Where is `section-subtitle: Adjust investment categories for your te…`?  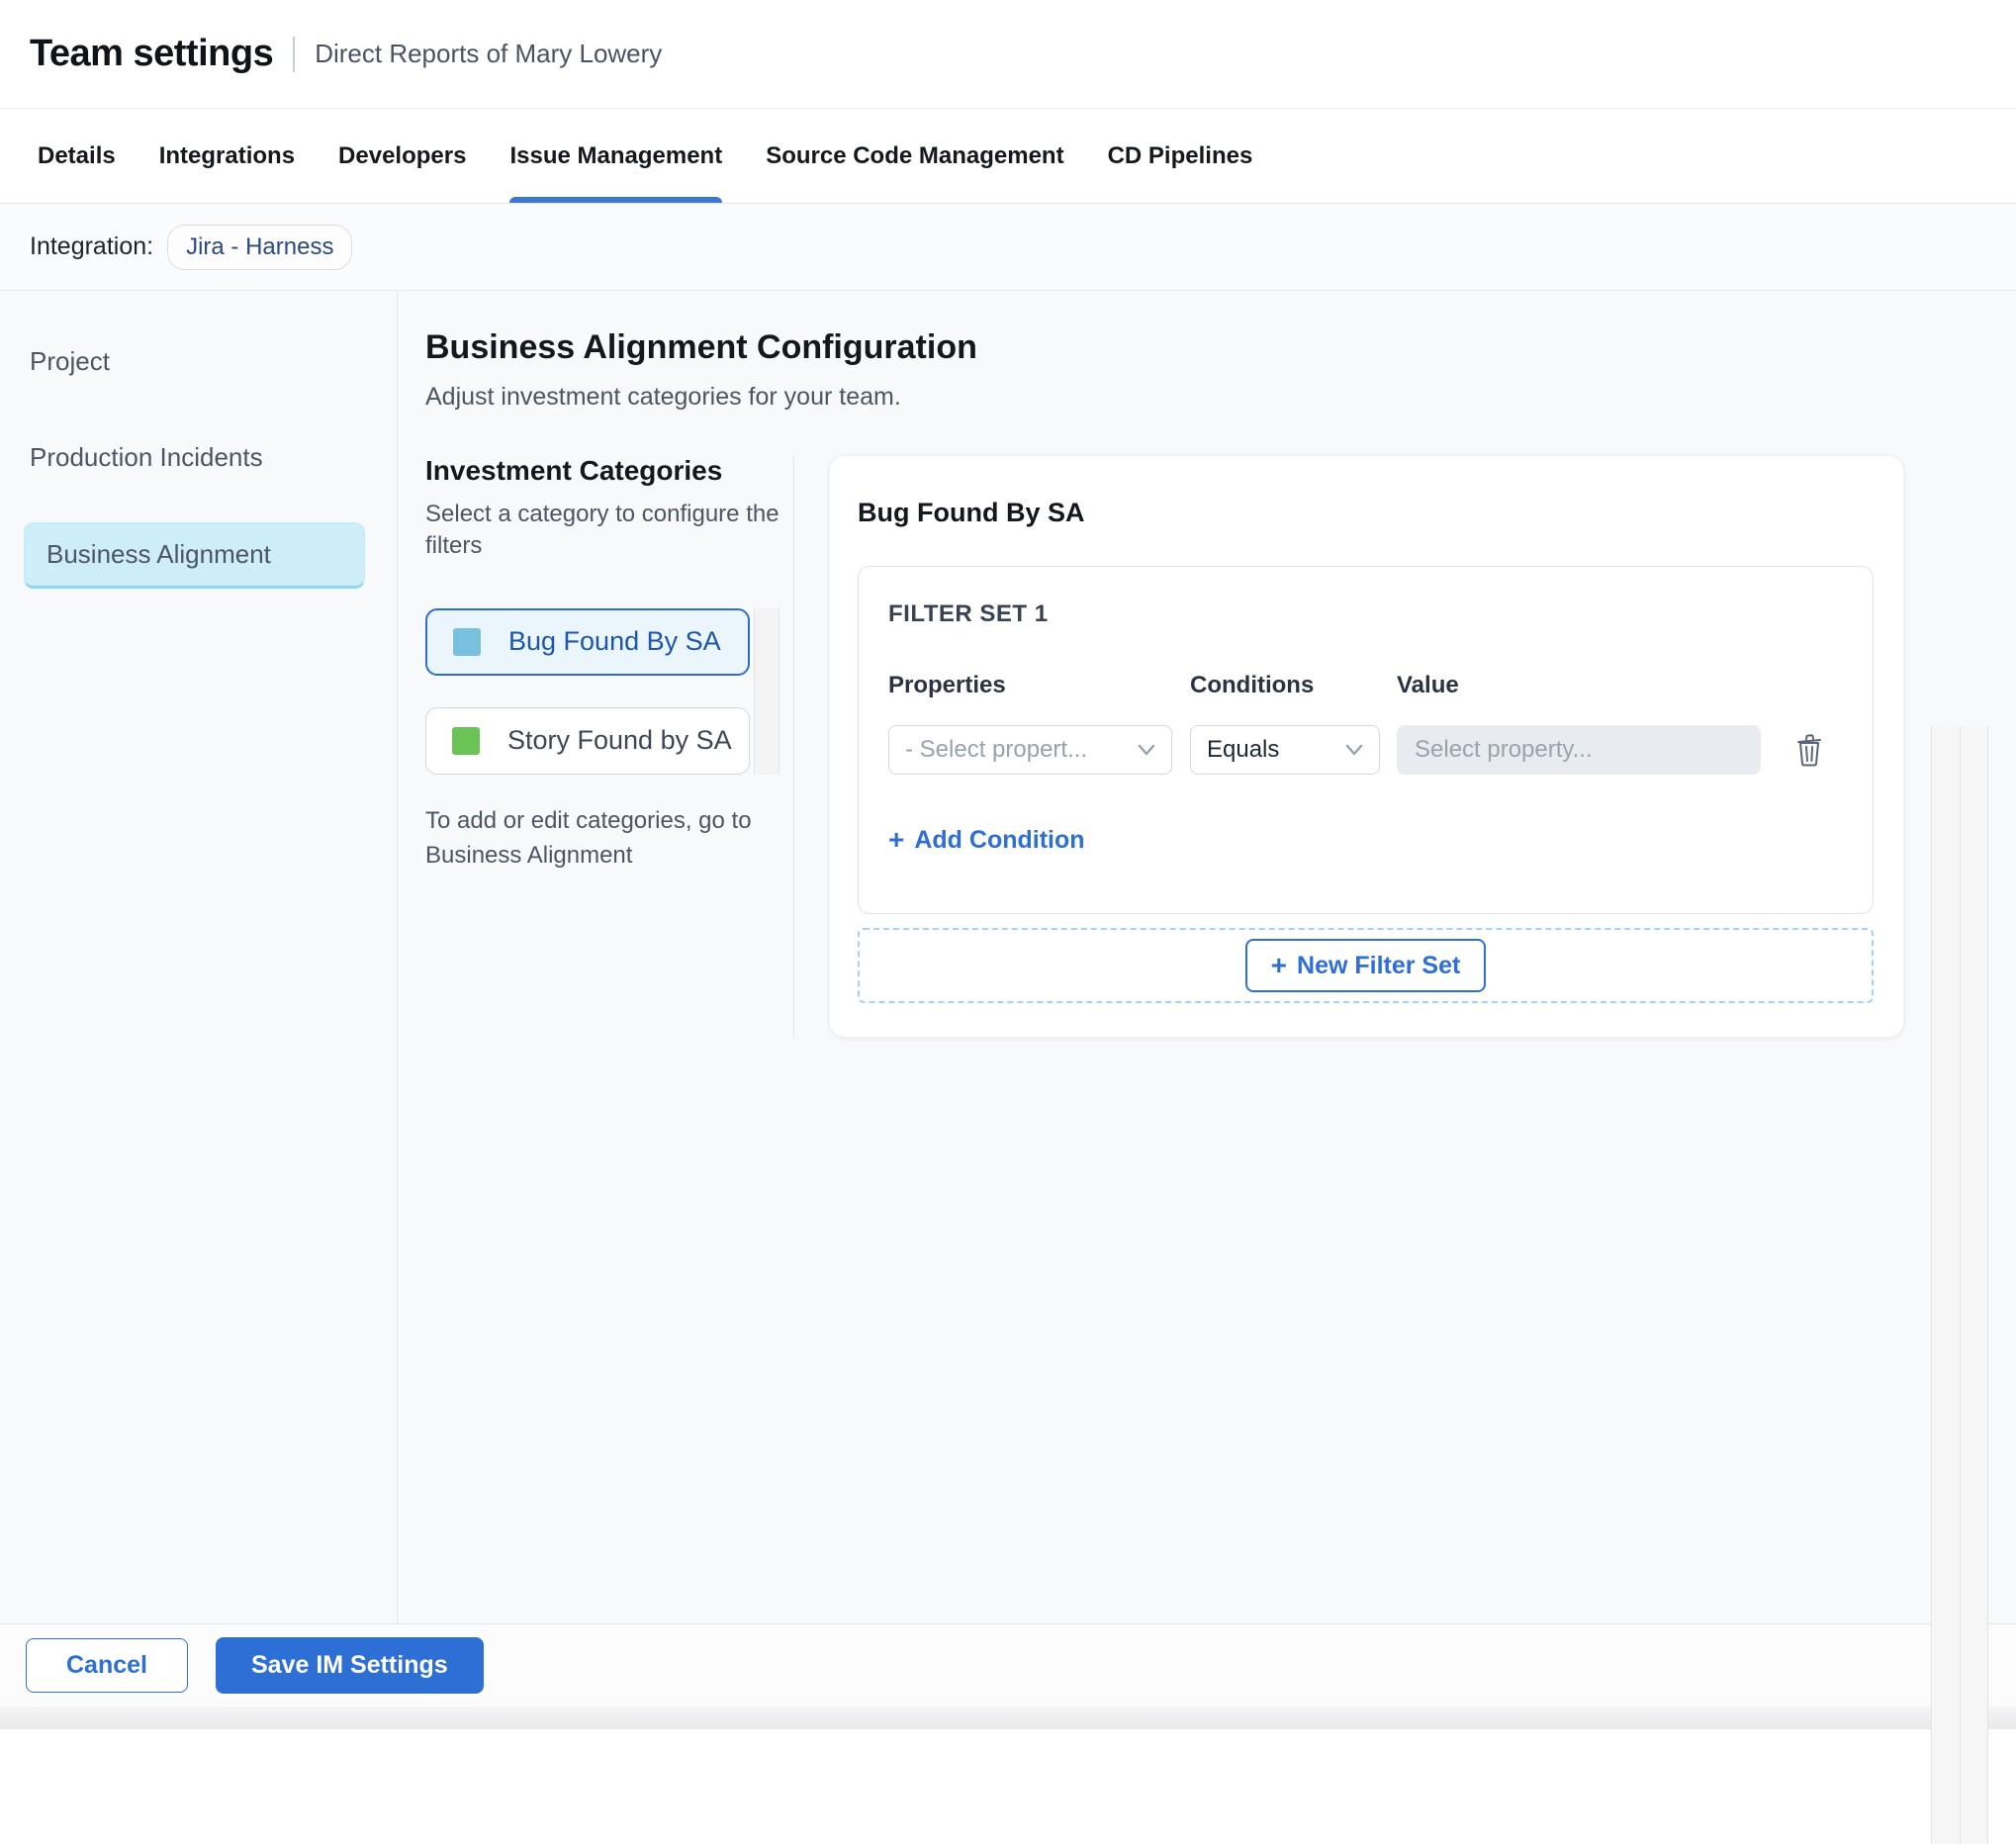 section-subtitle: Adjust investment categories for your te… is located at coordinates (663, 397).